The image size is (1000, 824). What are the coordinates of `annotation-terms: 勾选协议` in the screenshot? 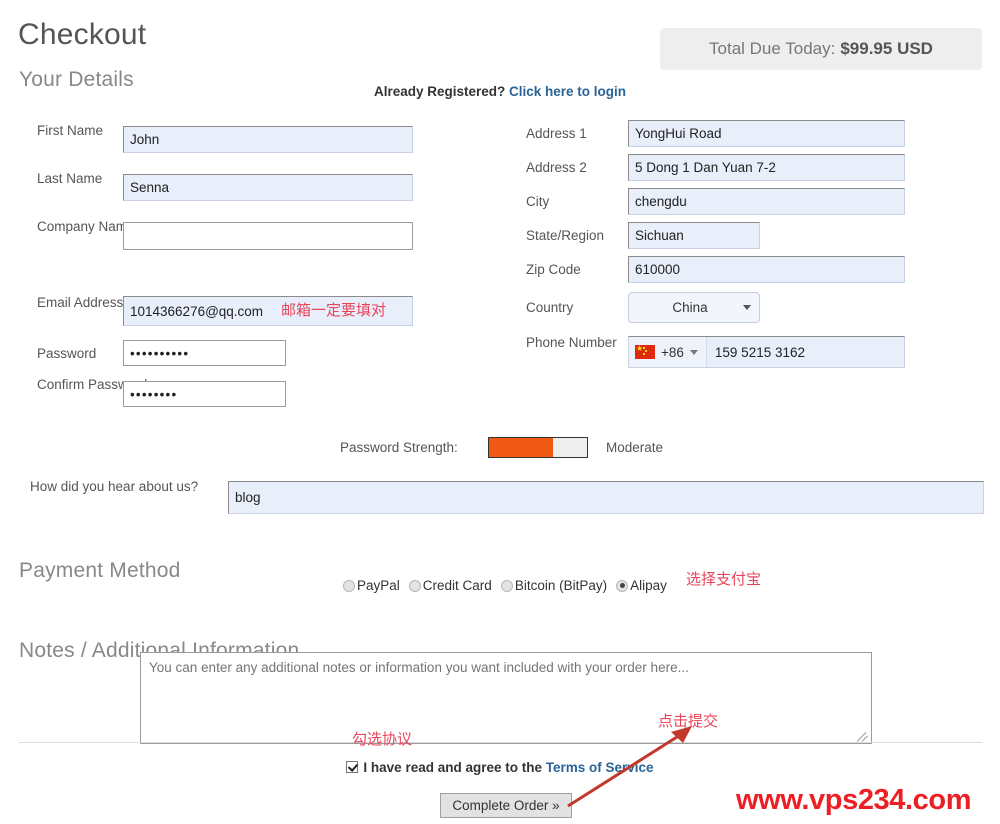 It's located at (382, 739).